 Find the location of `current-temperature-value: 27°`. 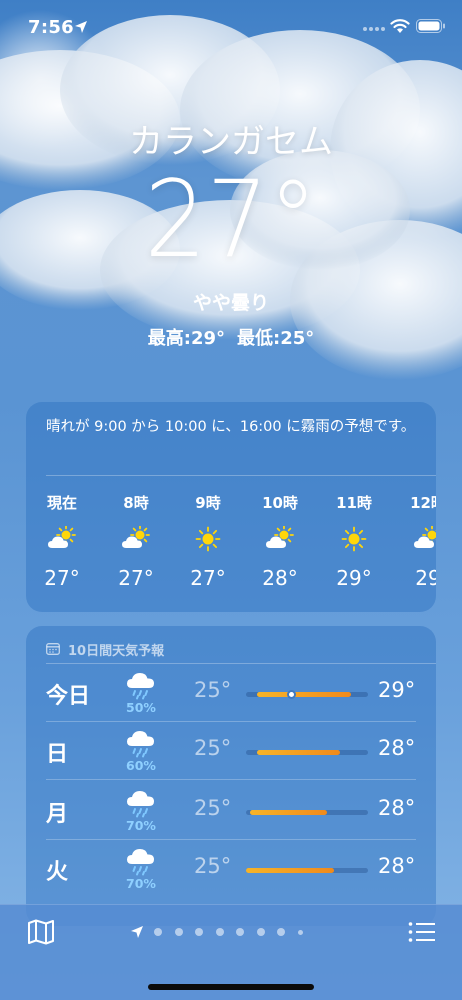

current-temperature-value: 27° is located at coordinates (231, 219).